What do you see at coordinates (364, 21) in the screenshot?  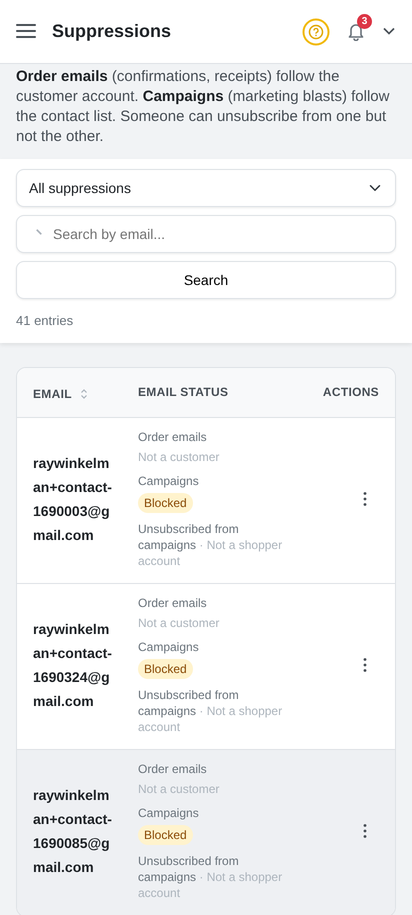 I see `notification-badge: 3` at bounding box center [364, 21].